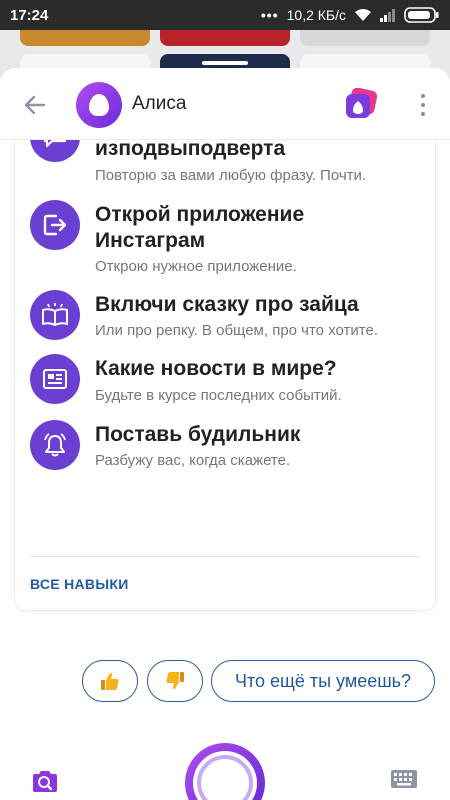  I want to click on card-divider, so click(225, 556).